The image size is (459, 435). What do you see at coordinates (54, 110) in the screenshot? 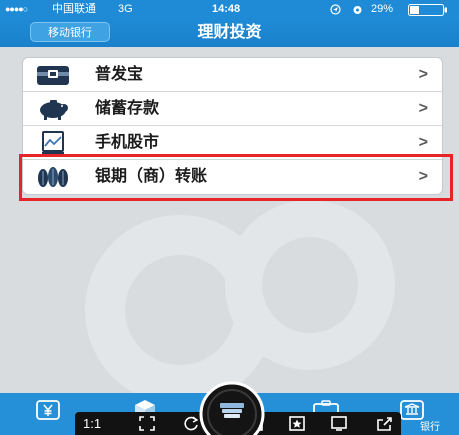
I see `piggy-bank-icon` at bounding box center [54, 110].